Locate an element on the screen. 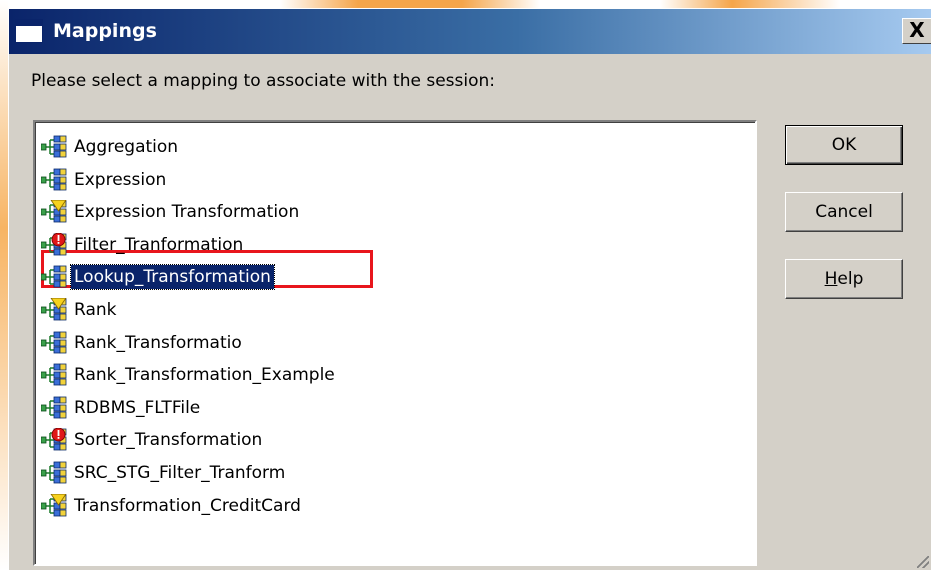 This screenshot has width=931, height=570. mapping-label: Lookup_Transformation is located at coordinates (172, 277).